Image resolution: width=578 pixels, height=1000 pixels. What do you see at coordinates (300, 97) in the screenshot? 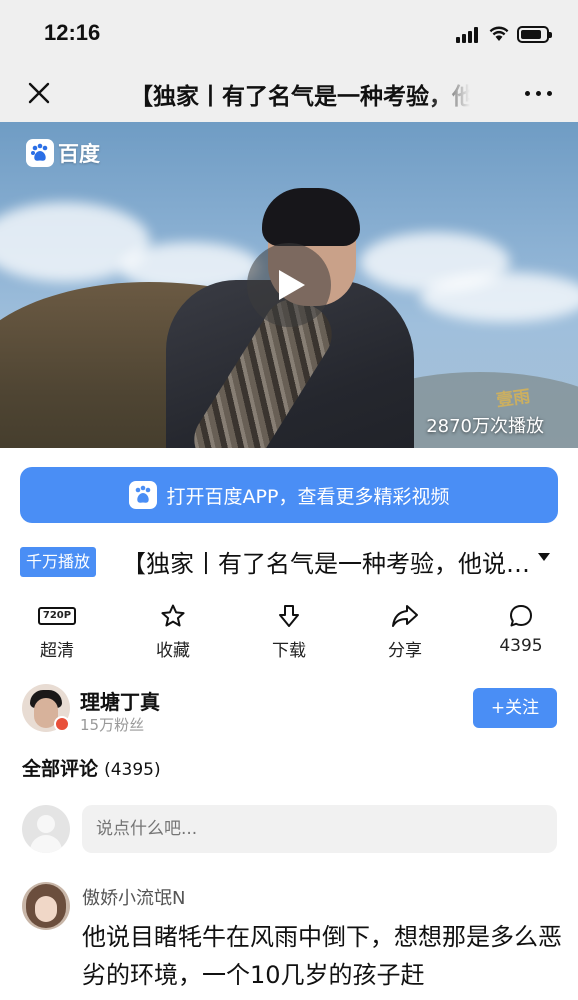
I see `page-title: 【独家丨有了名气是一种考验，他` at bounding box center [300, 97].